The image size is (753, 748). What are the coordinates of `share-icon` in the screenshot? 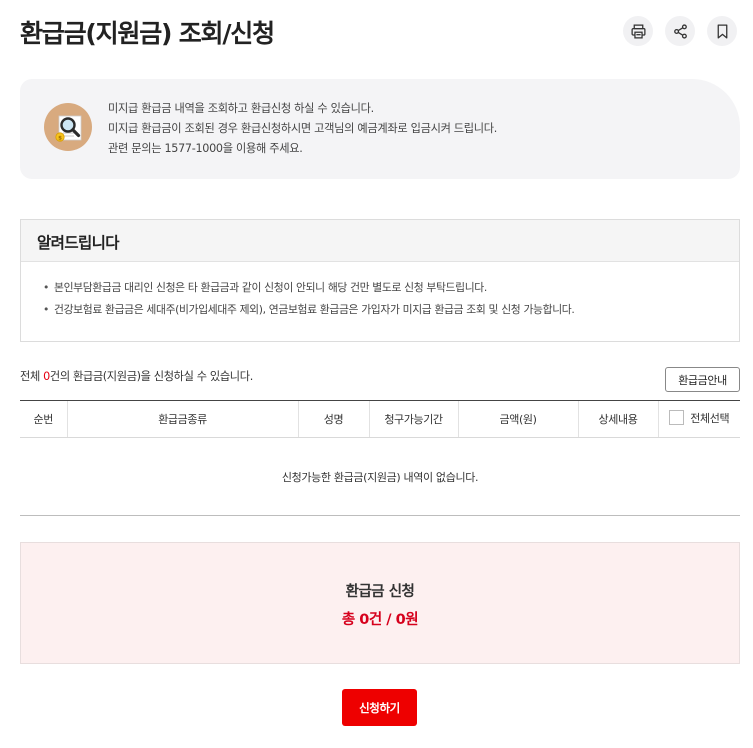 It's located at (680, 31).